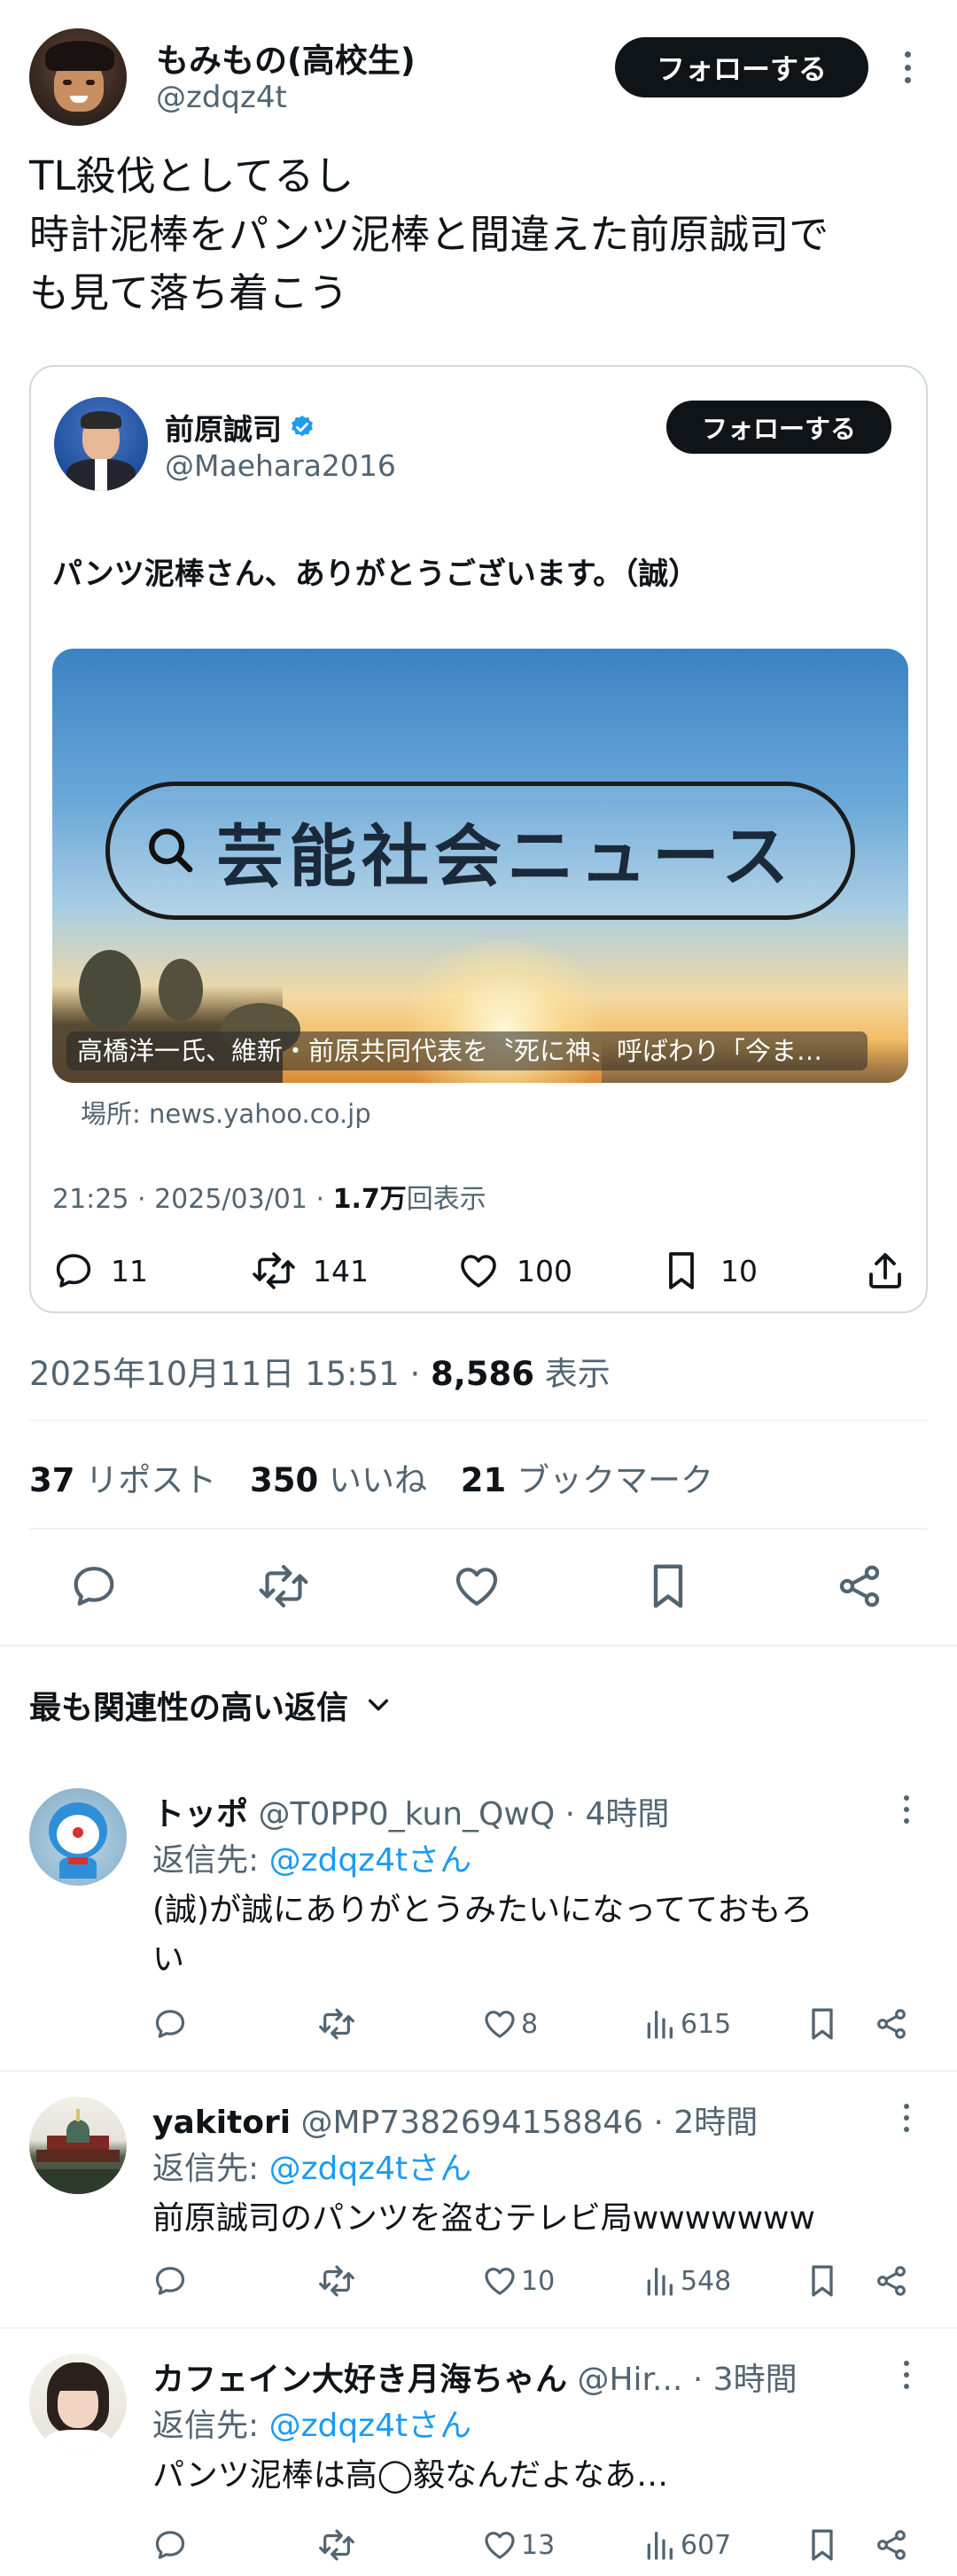  I want to click on quoted-repost-button: 141, so click(310, 1271).